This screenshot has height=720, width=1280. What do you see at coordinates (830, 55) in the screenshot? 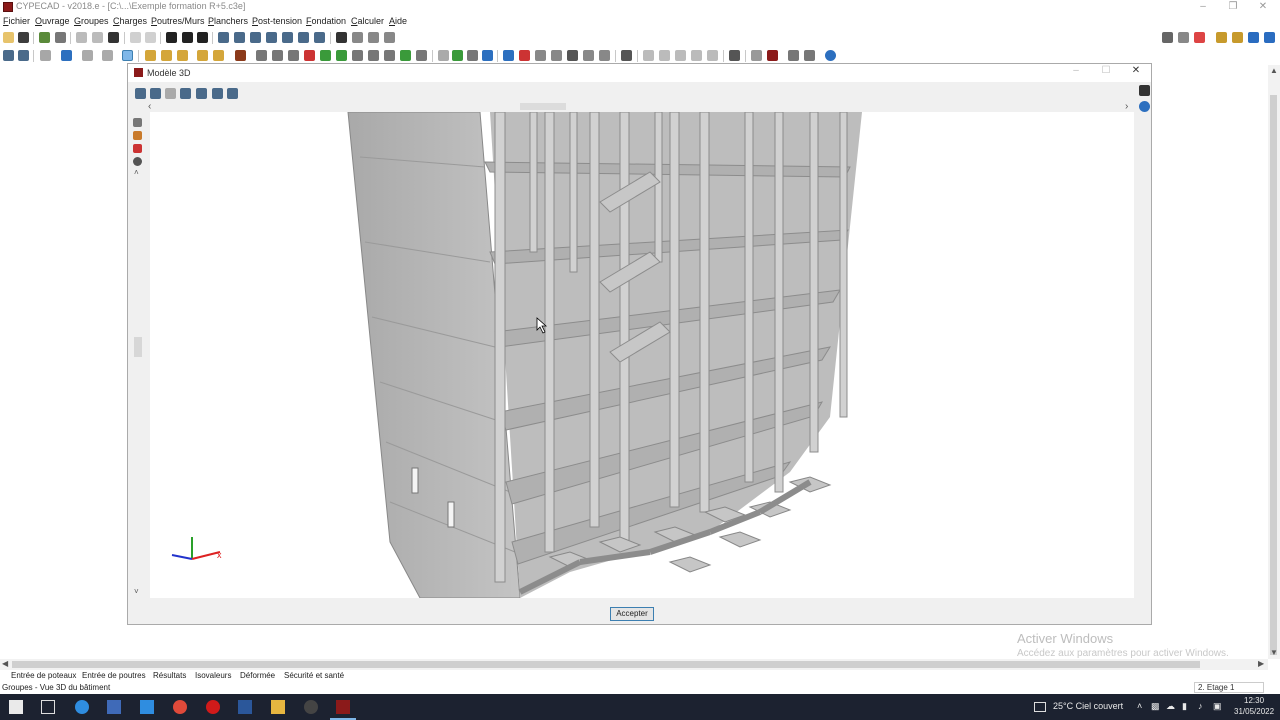
I see `info-icon` at bounding box center [830, 55].